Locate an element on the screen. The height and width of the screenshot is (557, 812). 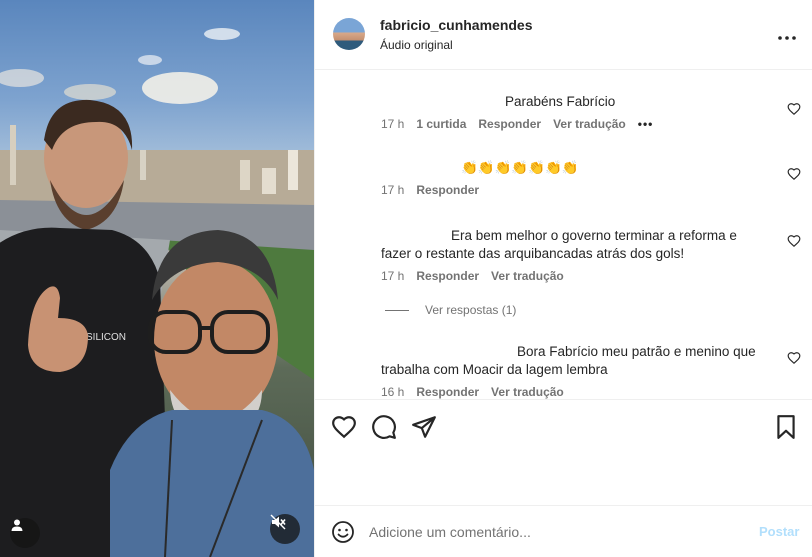
comment-meta: 16 h Responder Ver tradução is located at coordinates (571, 392).